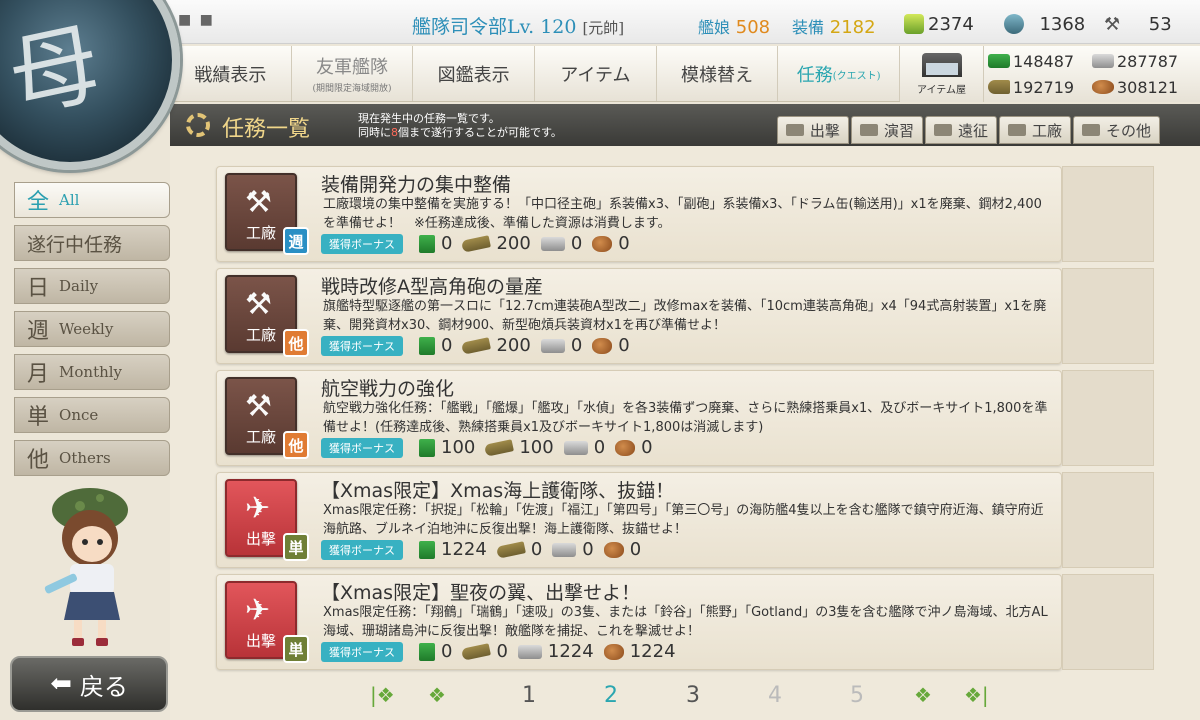  Describe the element at coordinates (92, 200) in the screenshot. I see `filter-all: 全 All` at that location.